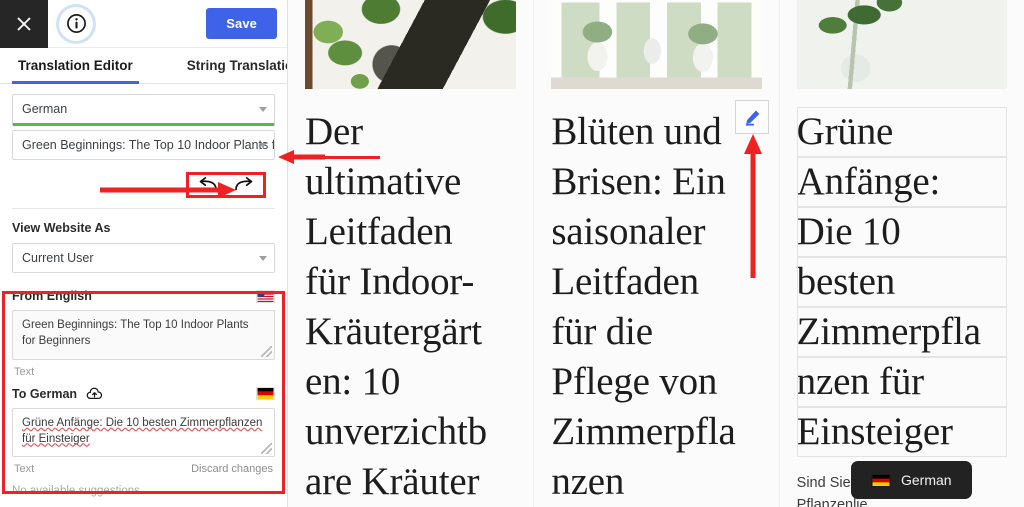 The height and width of the screenshot is (507, 1024). I want to click on language-select: German, so click(143, 110).